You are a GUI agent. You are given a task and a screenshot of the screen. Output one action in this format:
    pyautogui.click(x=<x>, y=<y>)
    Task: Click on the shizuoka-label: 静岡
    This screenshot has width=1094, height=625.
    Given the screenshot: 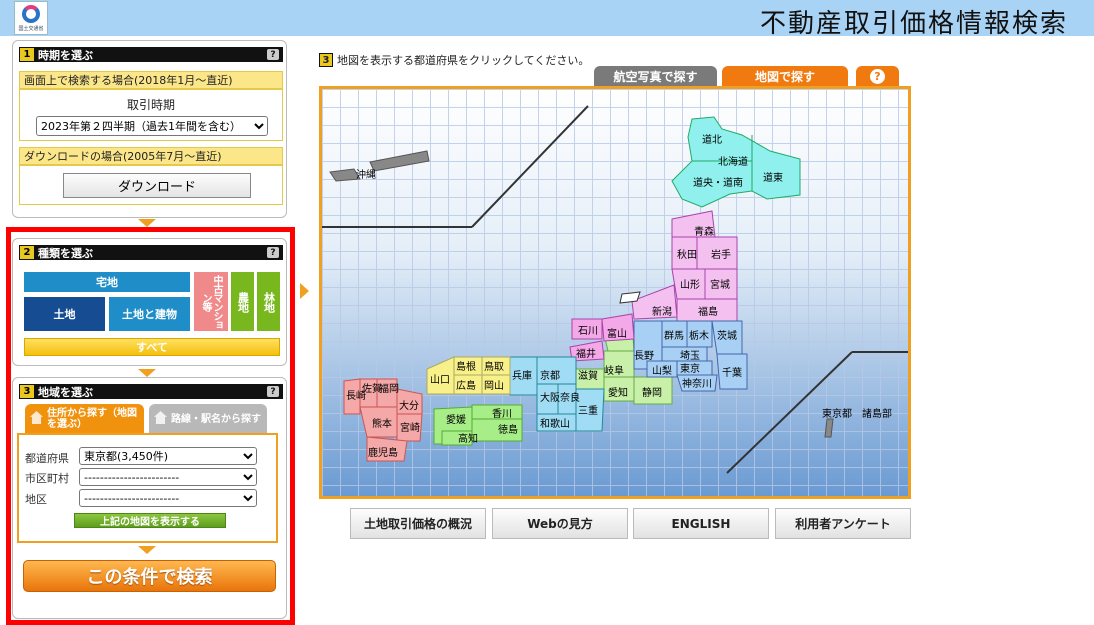 What is the action you would take?
    pyautogui.click(x=652, y=392)
    